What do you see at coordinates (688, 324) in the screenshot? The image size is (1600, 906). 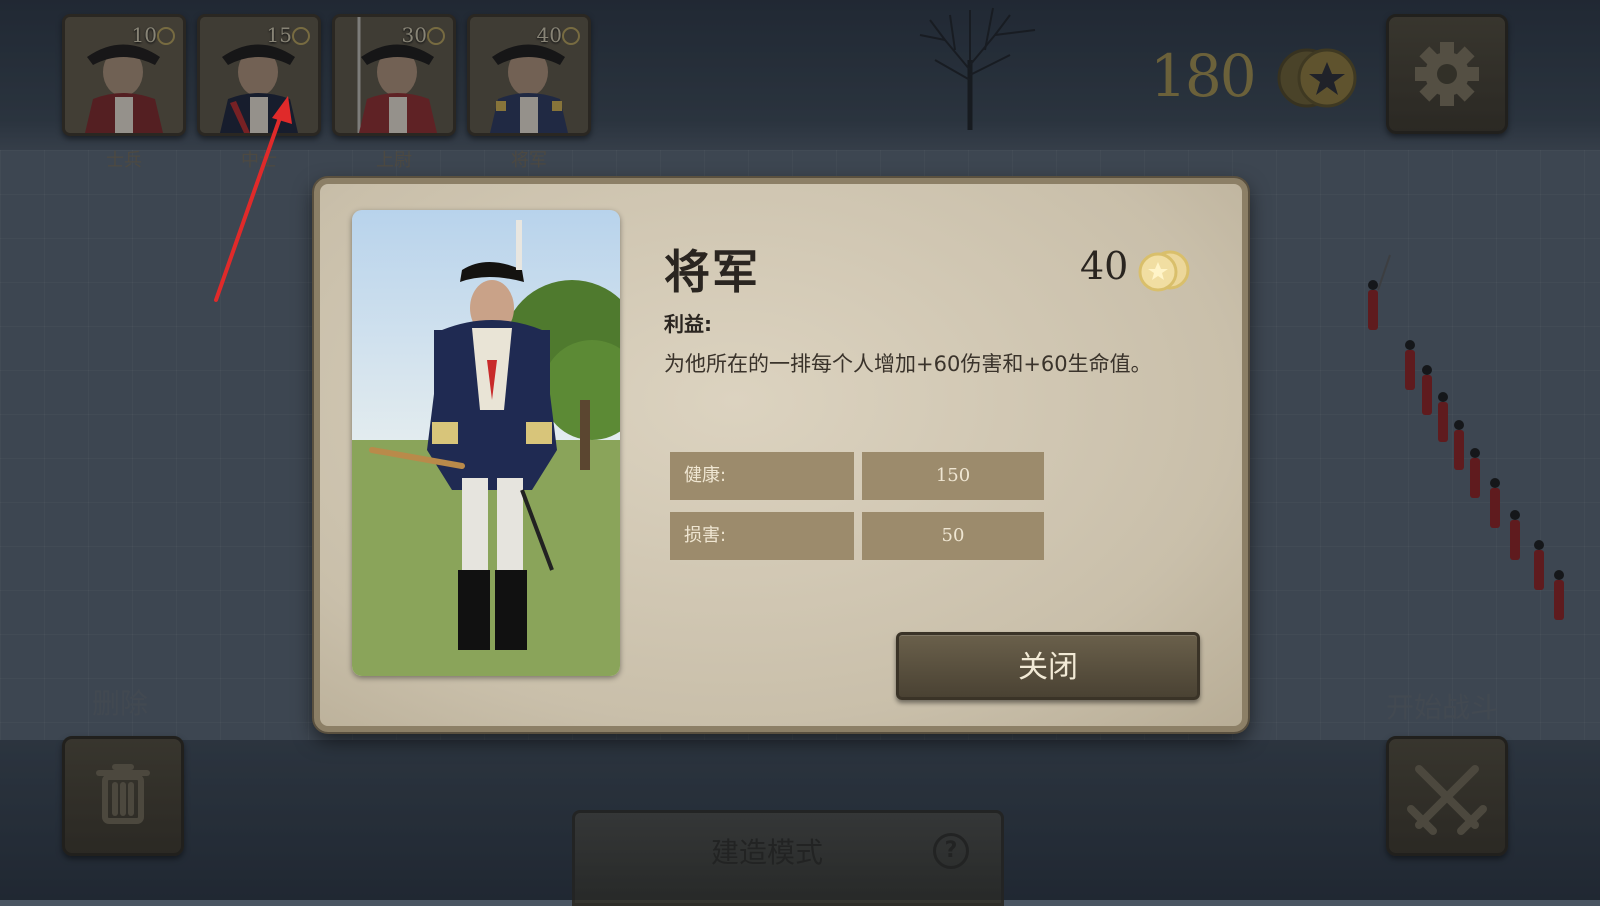 I see `benefit-label: 利益:` at bounding box center [688, 324].